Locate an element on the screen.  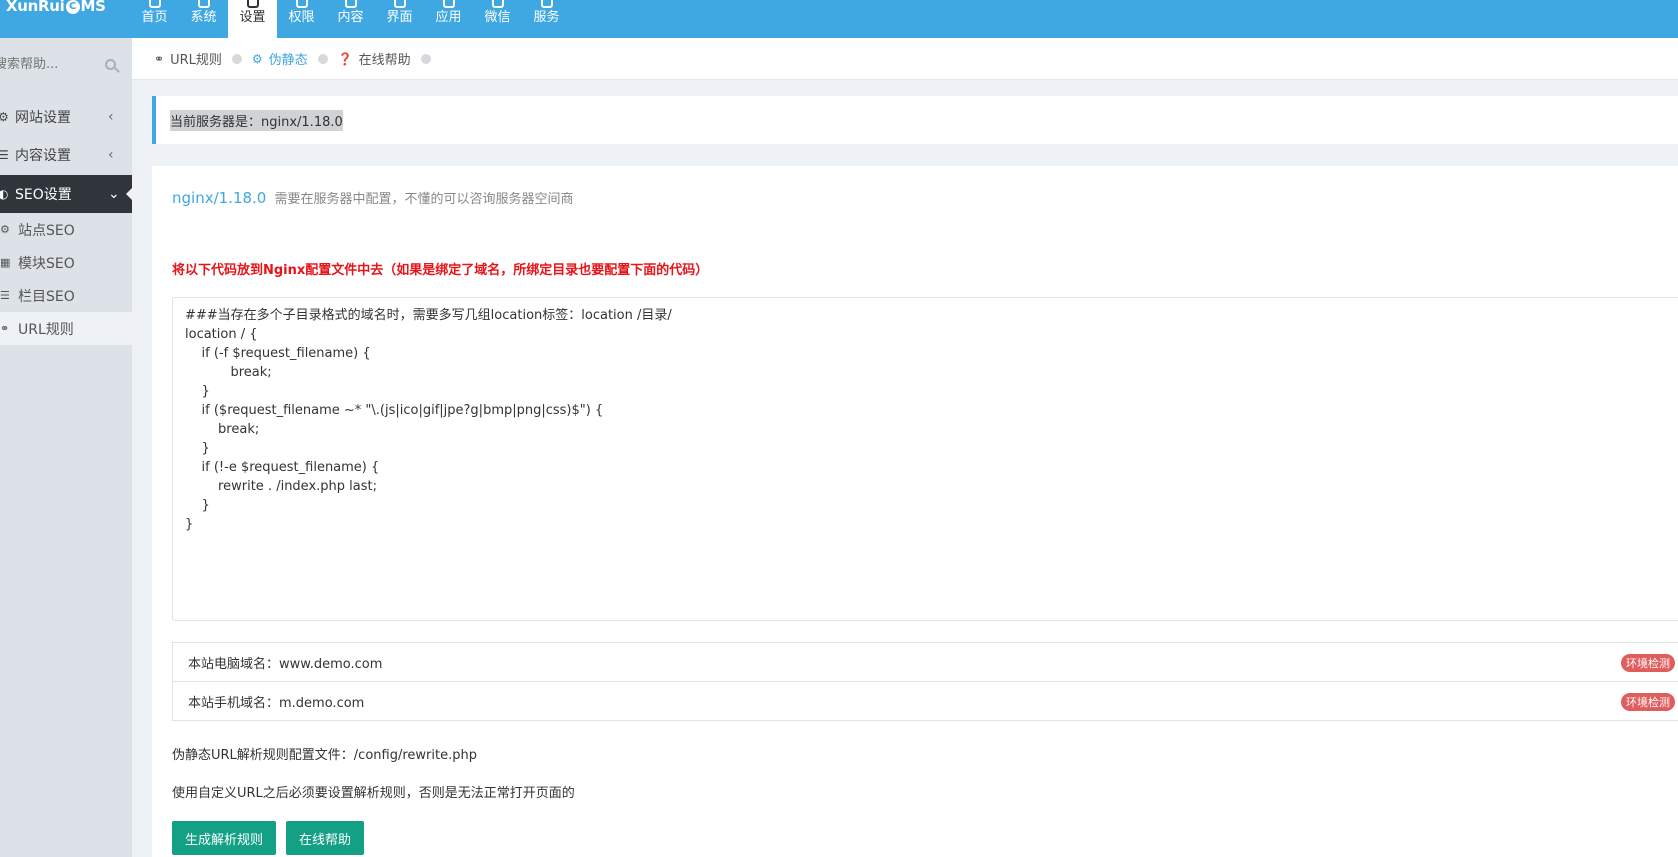
chevron-down-icon: ⌄ is located at coordinates (114, 194).